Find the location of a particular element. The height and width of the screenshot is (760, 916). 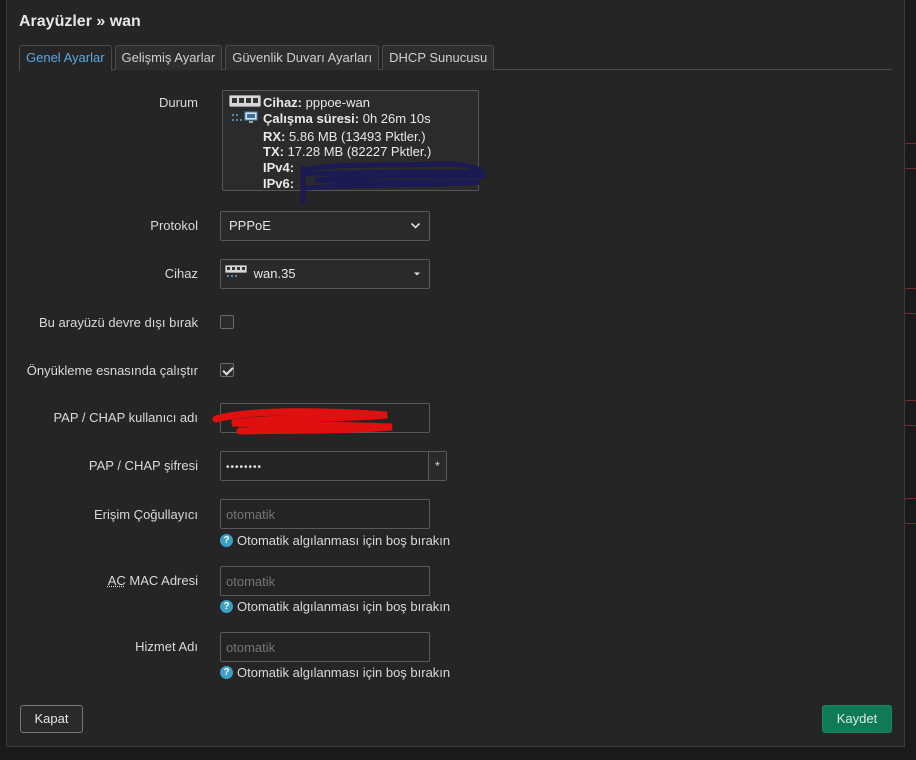

disable-label: Bu arayüzü devre dışı bırak is located at coordinates (118, 322).